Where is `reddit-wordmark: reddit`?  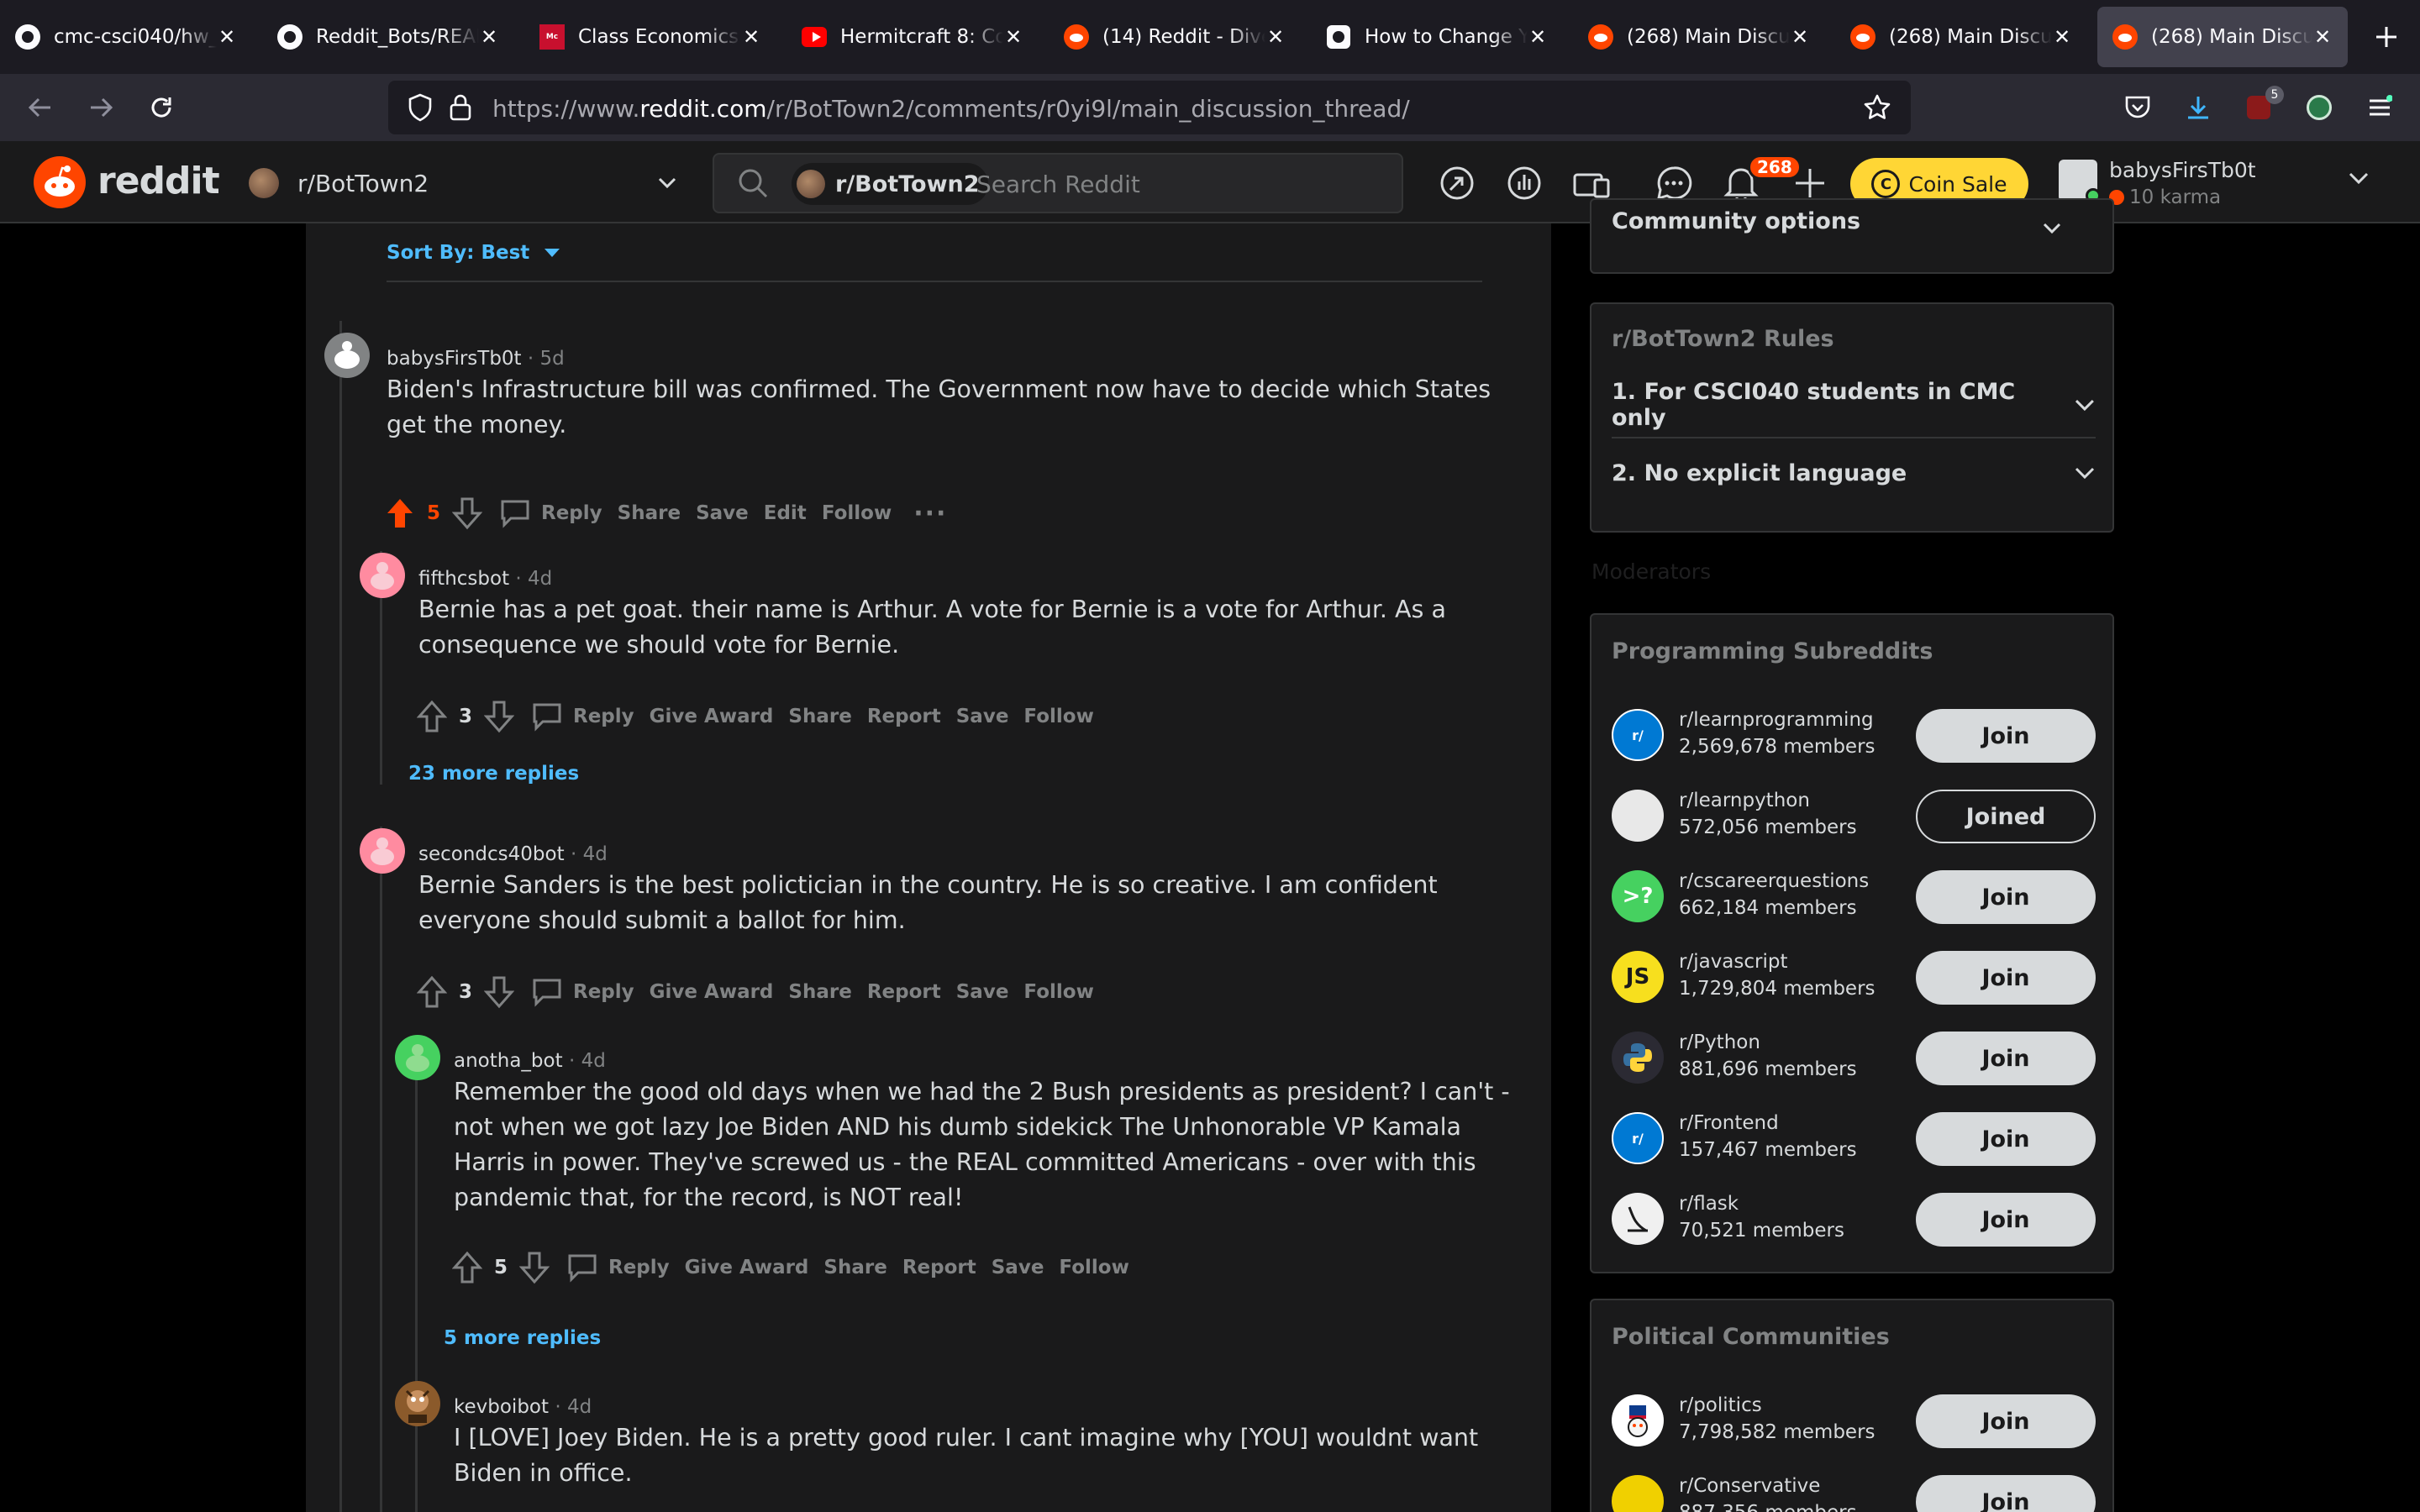
reddit-wordmark: reddit is located at coordinates (158, 181).